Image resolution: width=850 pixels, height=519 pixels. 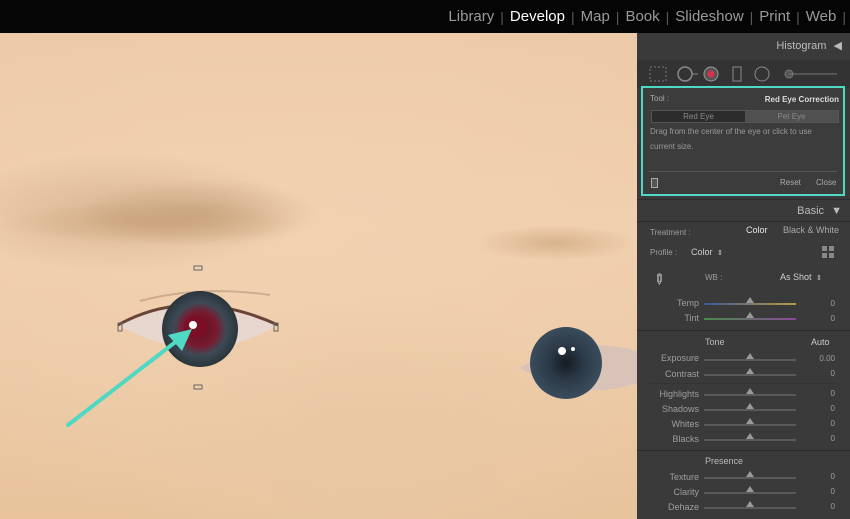 What do you see at coordinates (683, 507) in the screenshot?
I see `dehaze-label: Dehaze` at bounding box center [683, 507].